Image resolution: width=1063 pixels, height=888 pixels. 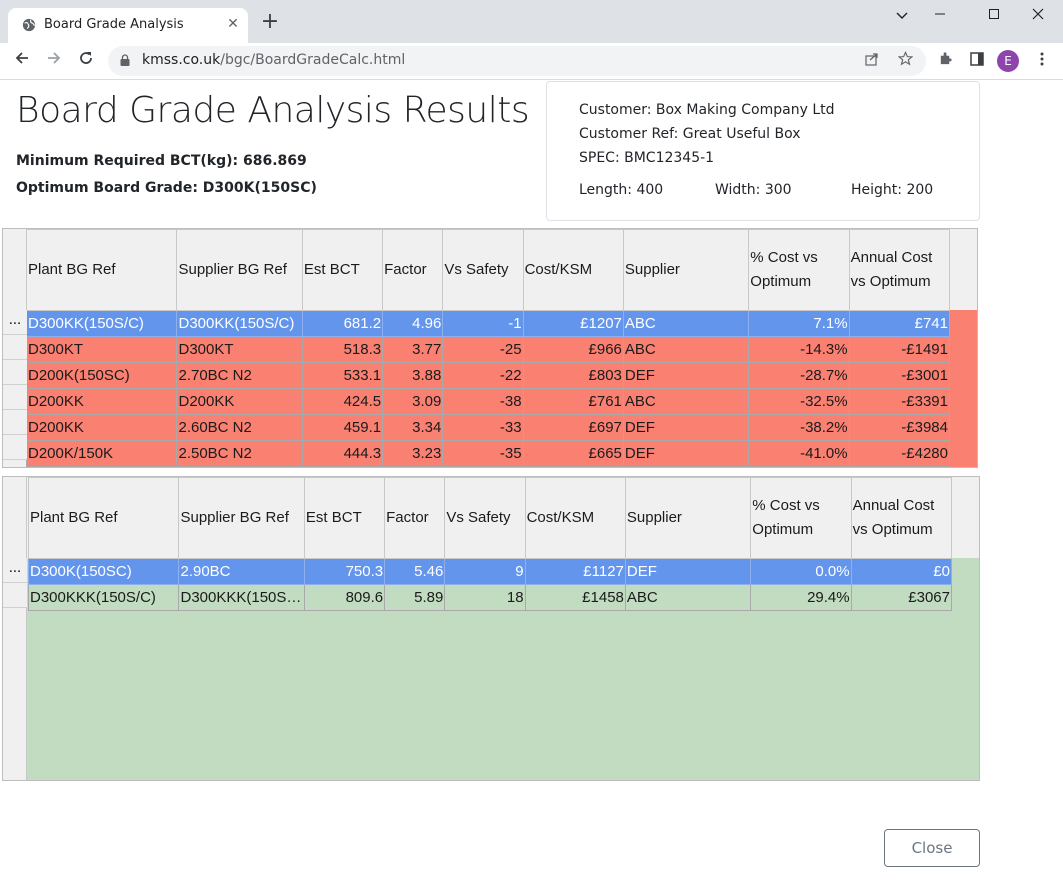 I want to click on cell-factor: 3.09, so click(x=413, y=401).